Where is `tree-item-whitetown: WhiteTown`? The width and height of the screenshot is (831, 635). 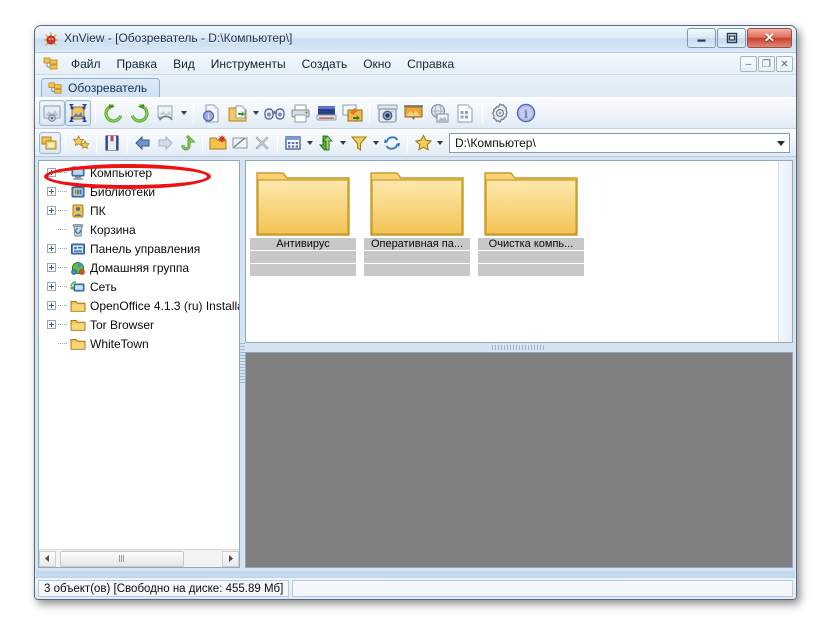 tree-item-whitetown: WhiteTown is located at coordinates (139, 343).